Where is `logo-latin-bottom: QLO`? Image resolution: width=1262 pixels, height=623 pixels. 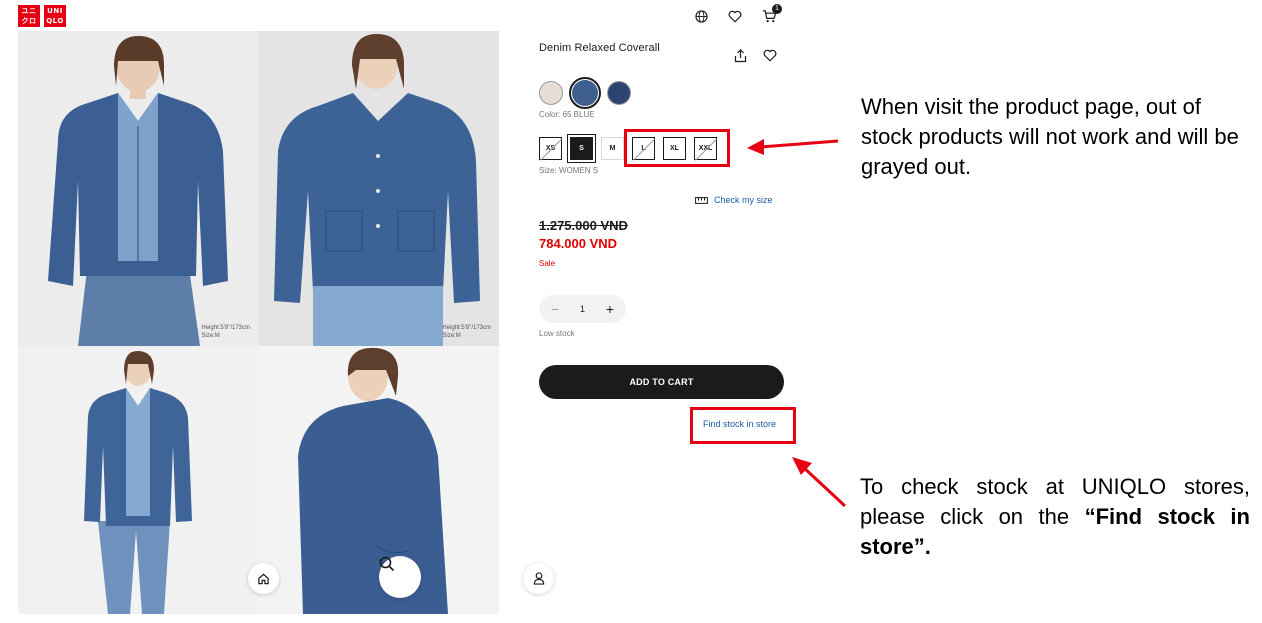 logo-latin-bottom: QLO is located at coordinates (55, 21).